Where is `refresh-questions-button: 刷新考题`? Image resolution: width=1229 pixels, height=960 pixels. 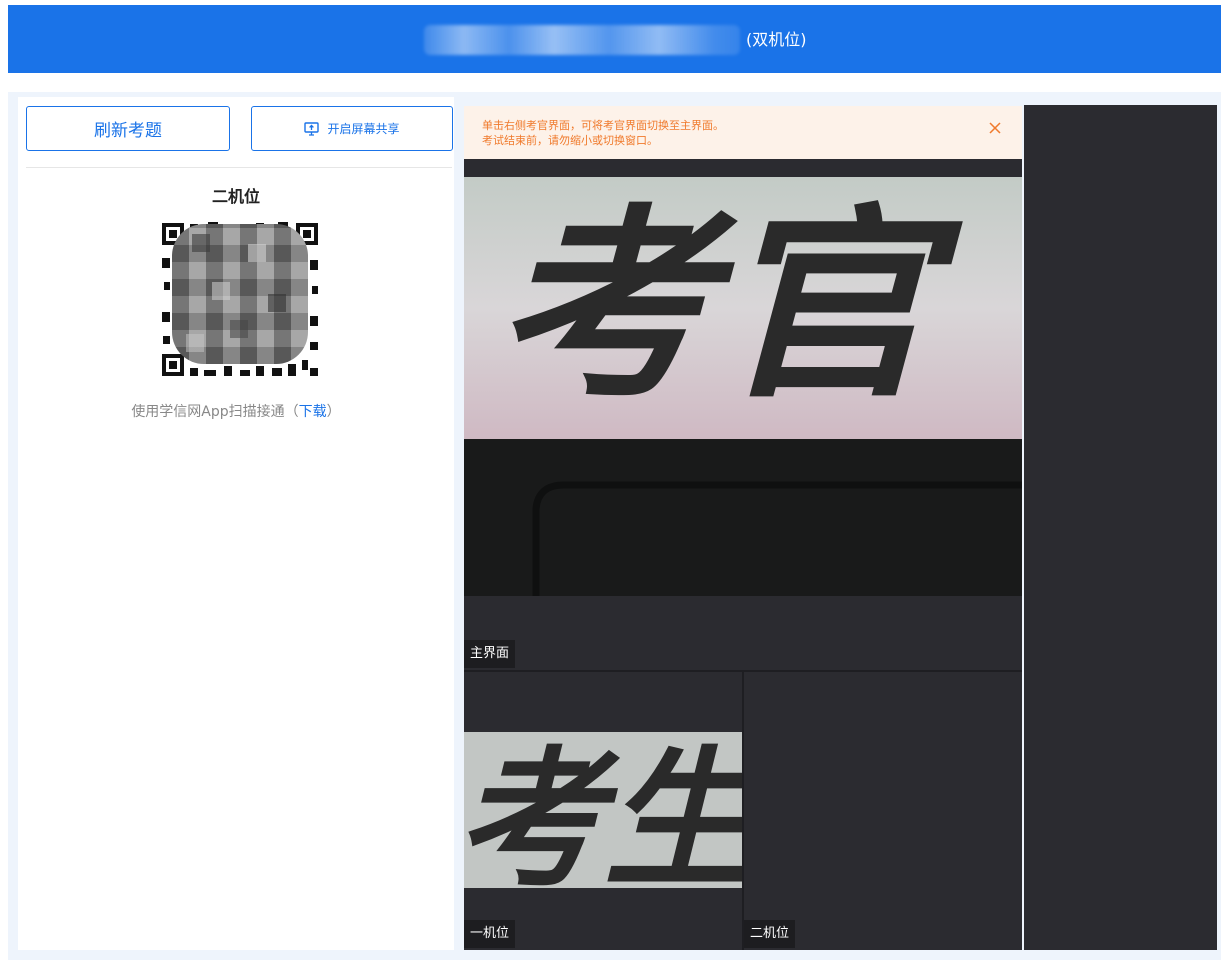 refresh-questions-button: 刷新考题 is located at coordinates (128, 128).